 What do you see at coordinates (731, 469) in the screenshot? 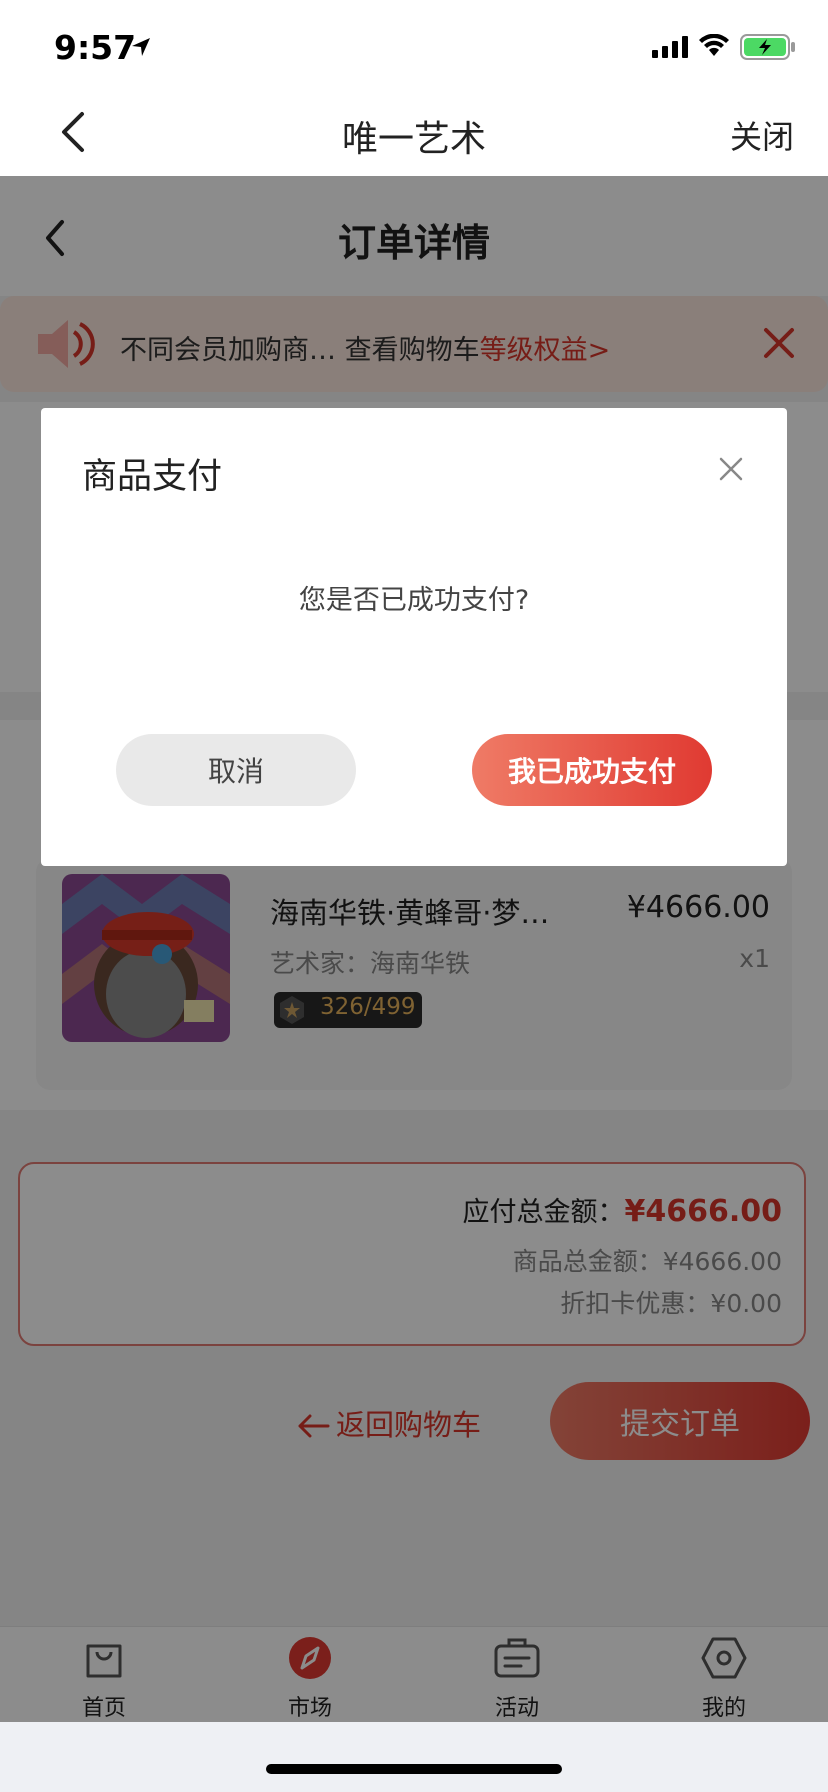
I see `close-icon` at bounding box center [731, 469].